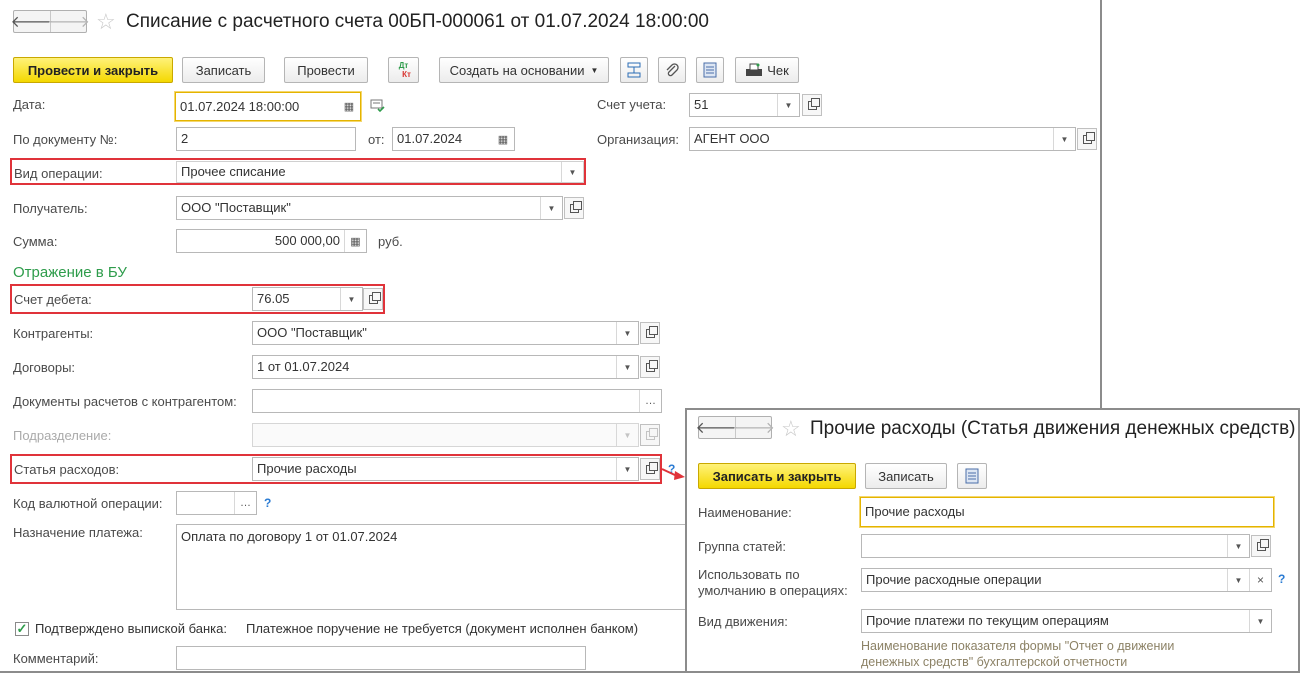  I want to click on amount-value: 500 000,00, so click(307, 240).